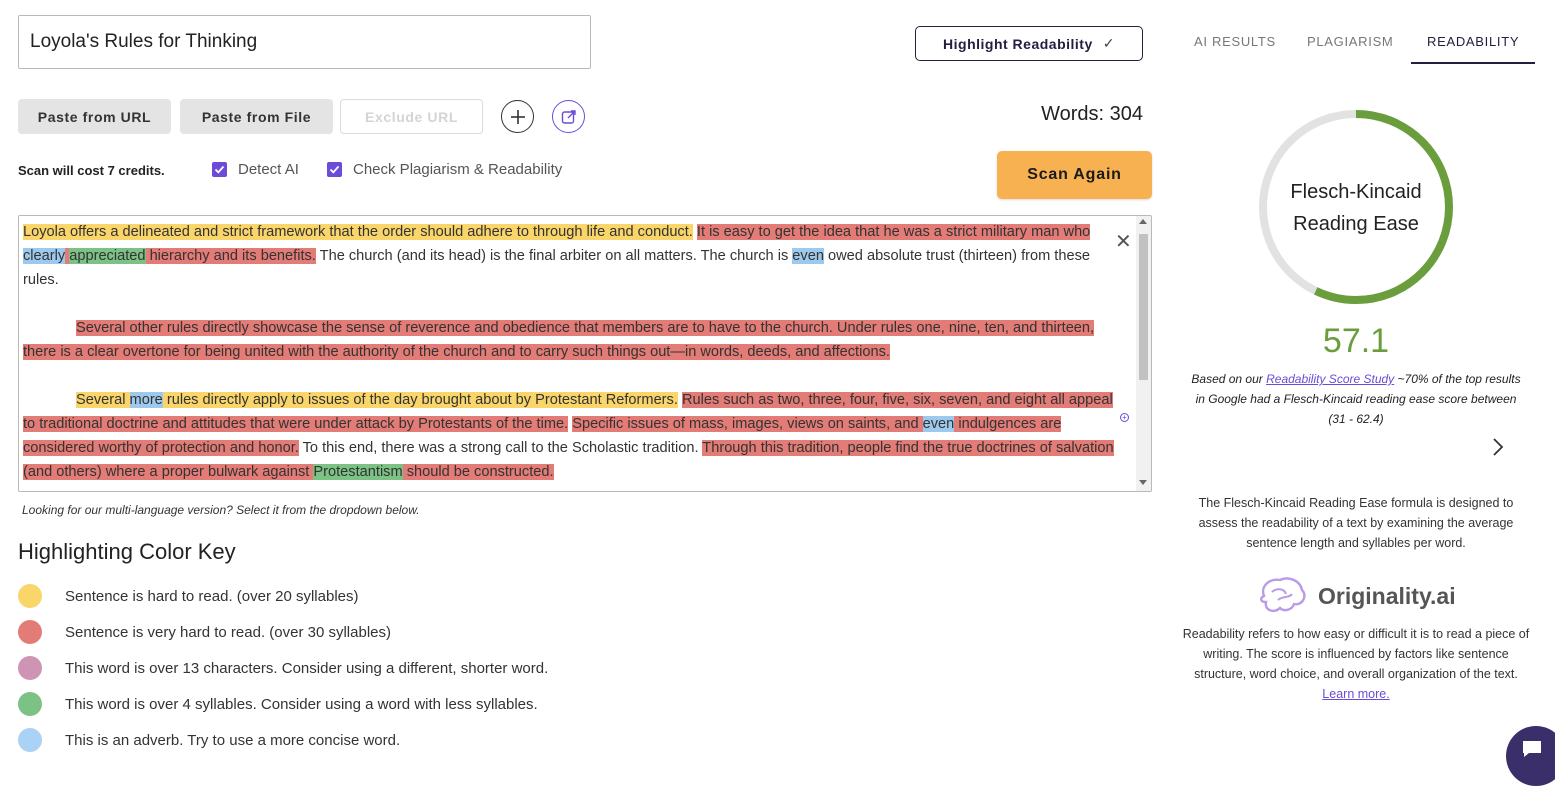  I want to click on tab-readability: READABILITY, so click(1473, 41).